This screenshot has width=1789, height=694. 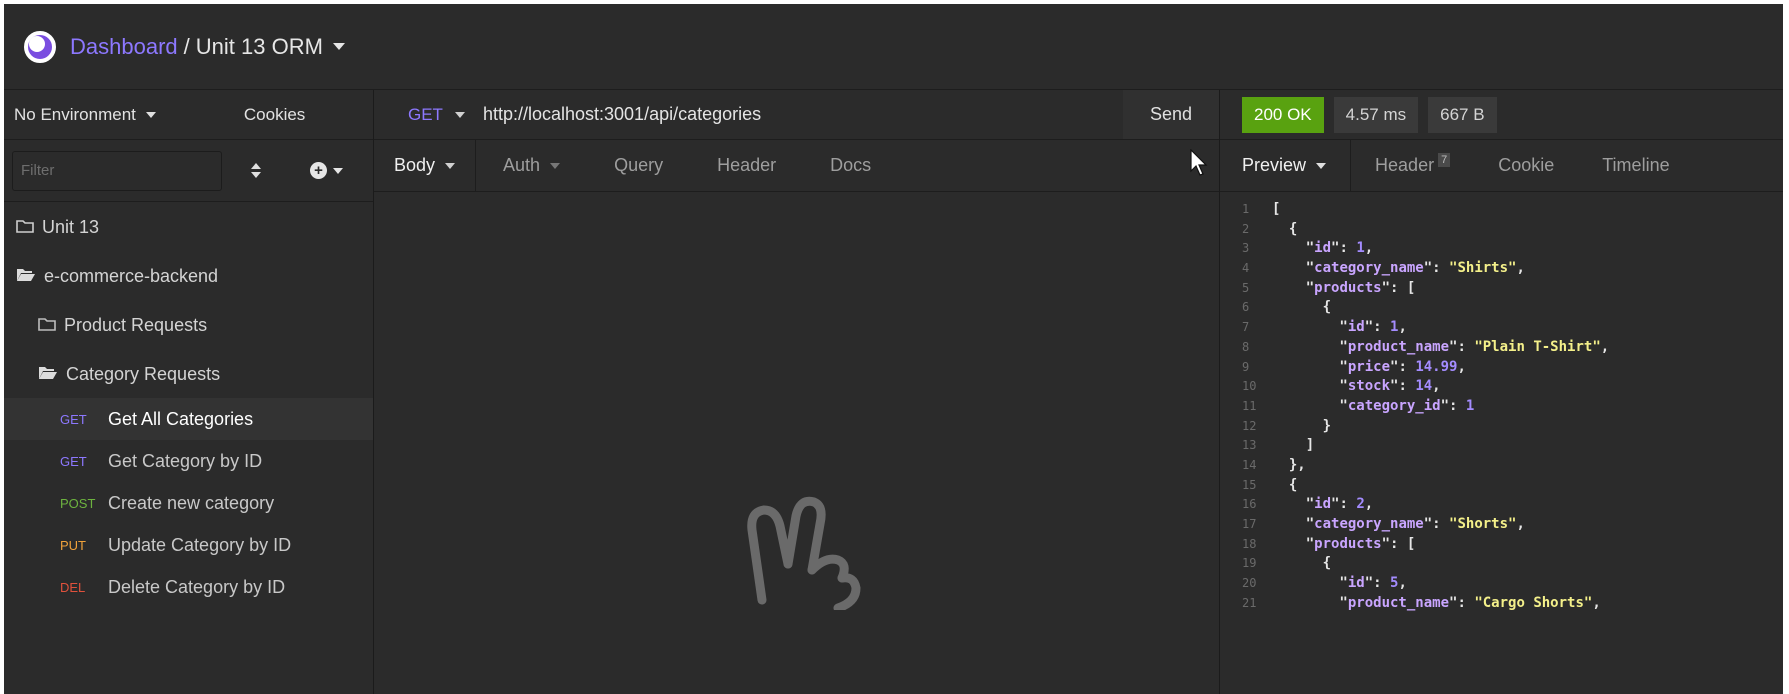 What do you see at coordinates (136, 324) in the screenshot?
I see `folder-label: Product Requests` at bounding box center [136, 324].